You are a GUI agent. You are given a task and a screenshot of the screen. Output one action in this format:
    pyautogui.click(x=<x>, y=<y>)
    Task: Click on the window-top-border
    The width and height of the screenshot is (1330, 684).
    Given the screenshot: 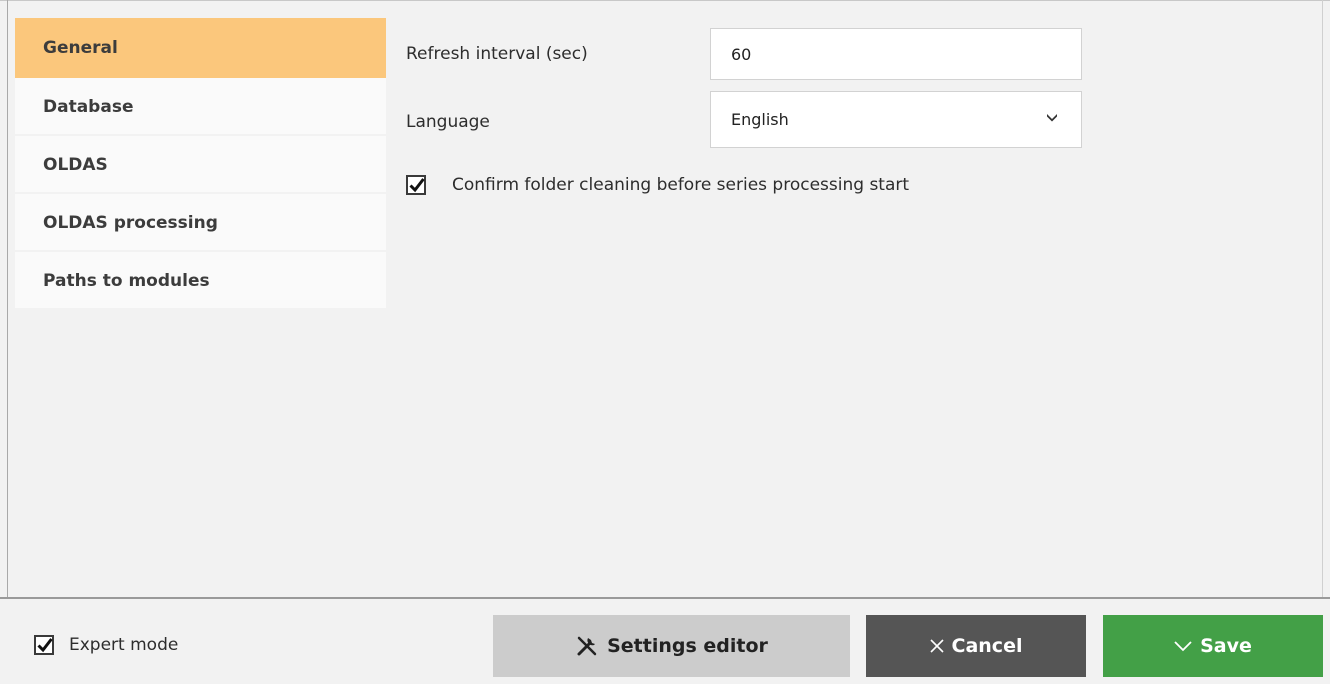 What is the action you would take?
    pyautogui.click(x=665, y=0)
    